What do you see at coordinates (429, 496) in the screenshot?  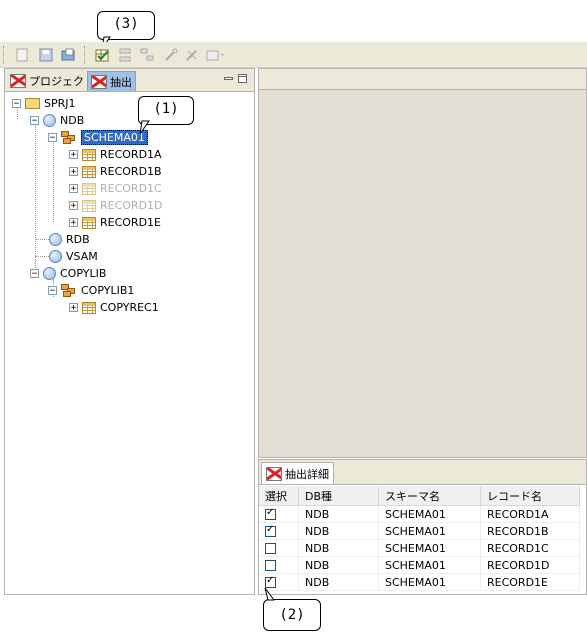 I see `column-header-schema-name: スキーマ名` at bounding box center [429, 496].